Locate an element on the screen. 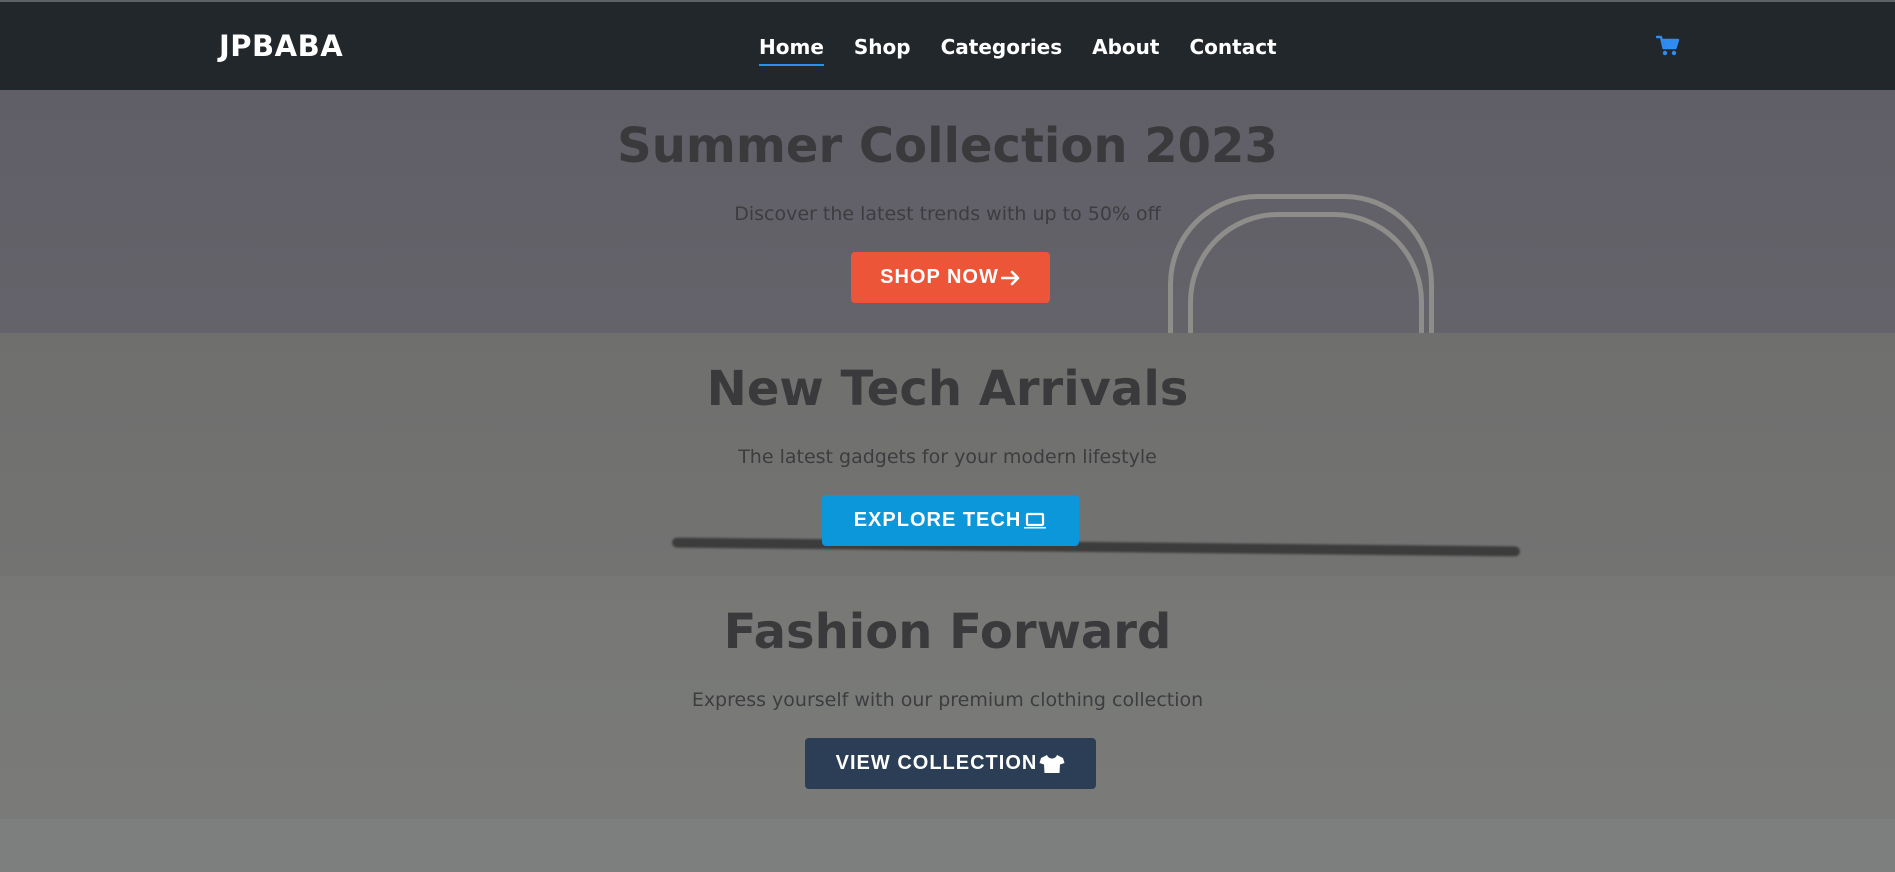 This screenshot has height=872, width=1895. tshirt-icon is located at coordinates (1052, 763).